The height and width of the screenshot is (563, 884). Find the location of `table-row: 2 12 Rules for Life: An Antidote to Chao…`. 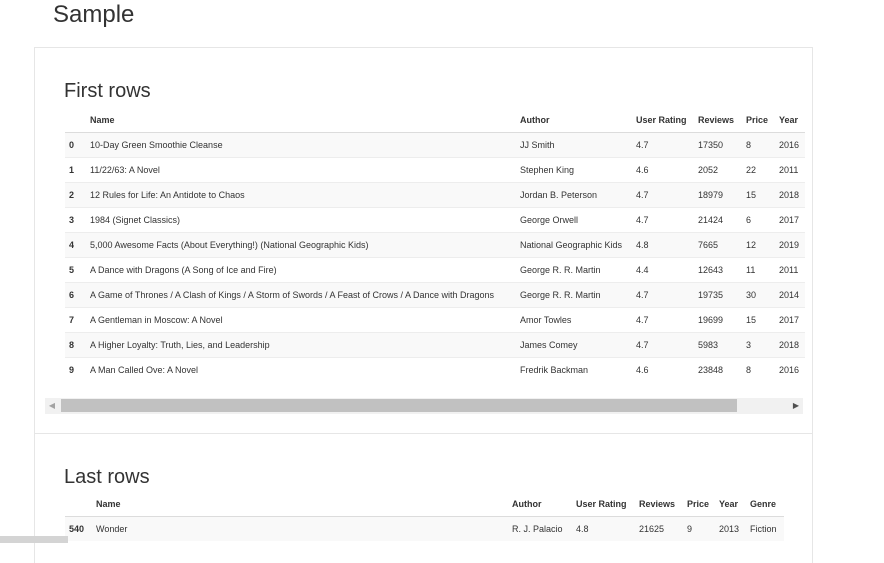

table-row: 2 12 Rules for Life: An Antidote to Chao… is located at coordinates (435, 195).